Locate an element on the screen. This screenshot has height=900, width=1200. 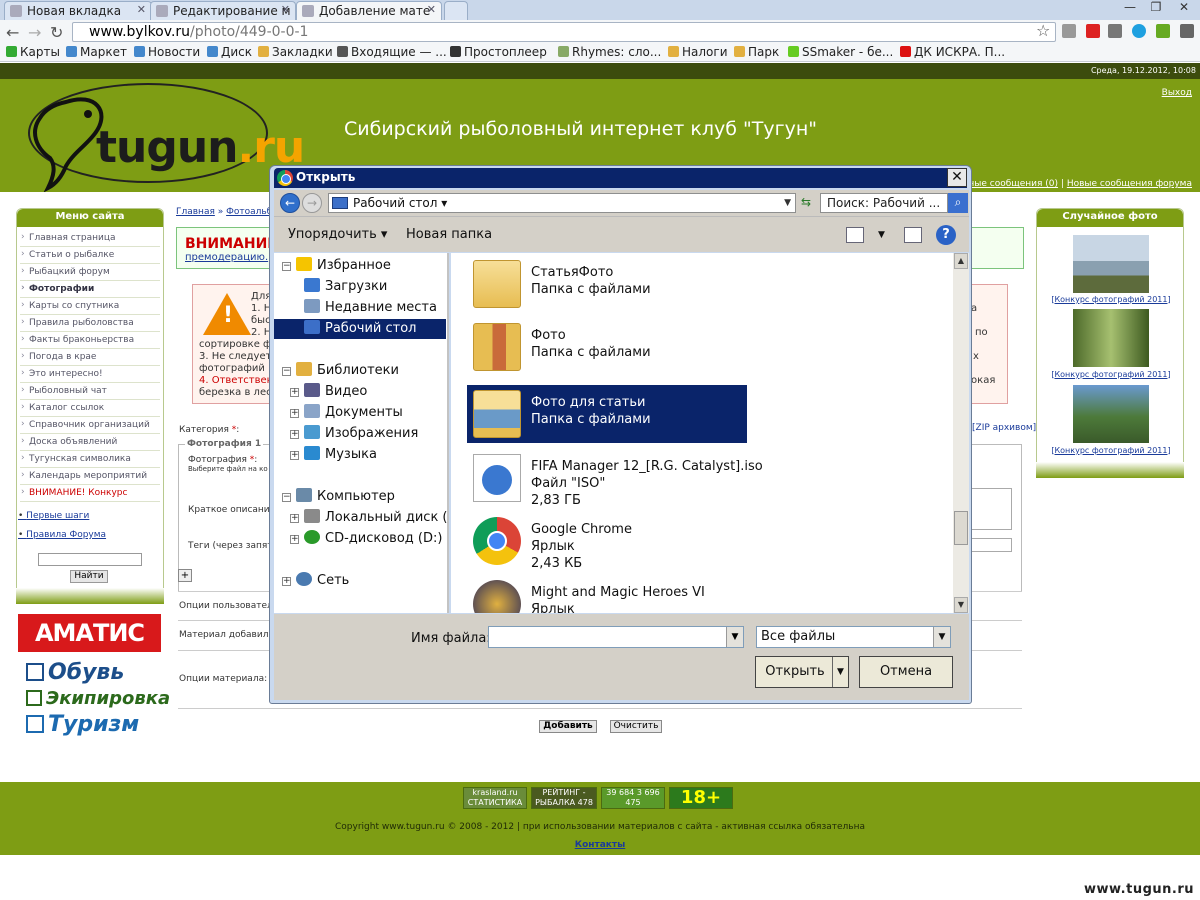
new-forum-messages-link: Новые сообщения форума is located at coordinates (1129, 184).